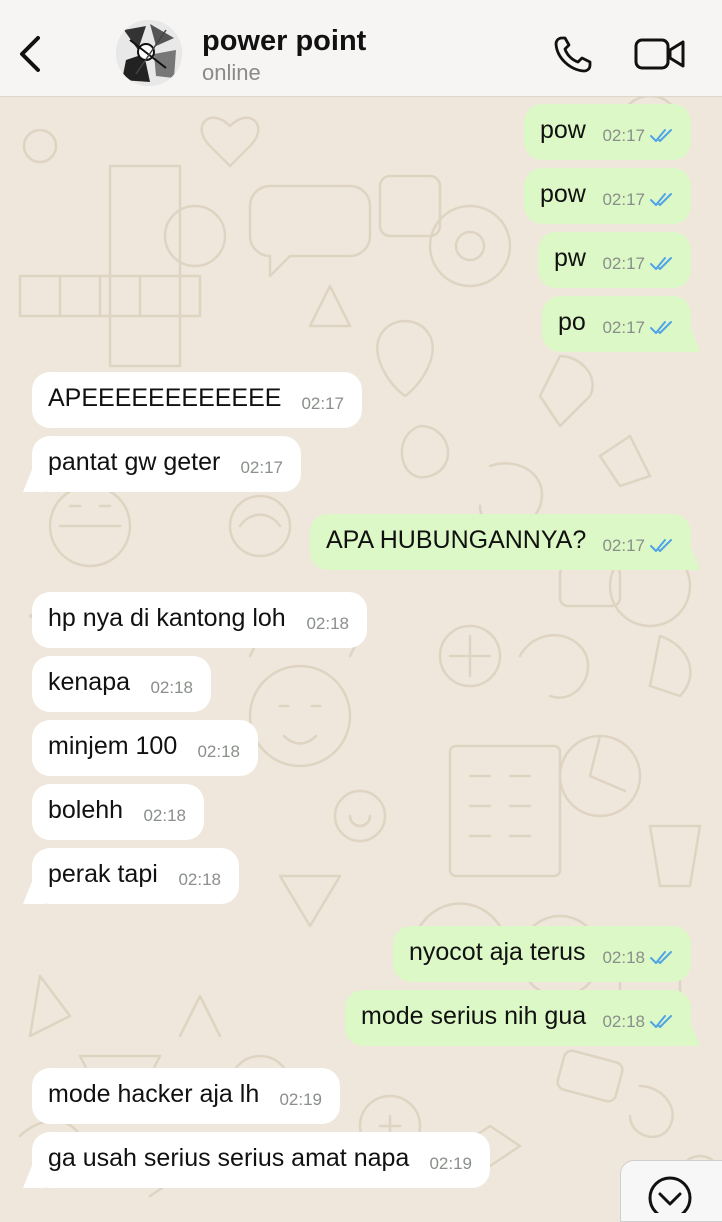 This screenshot has height=1222, width=722. I want to click on outgoing-message: APA HUBUNGANNYA? 02:17, so click(500, 542).